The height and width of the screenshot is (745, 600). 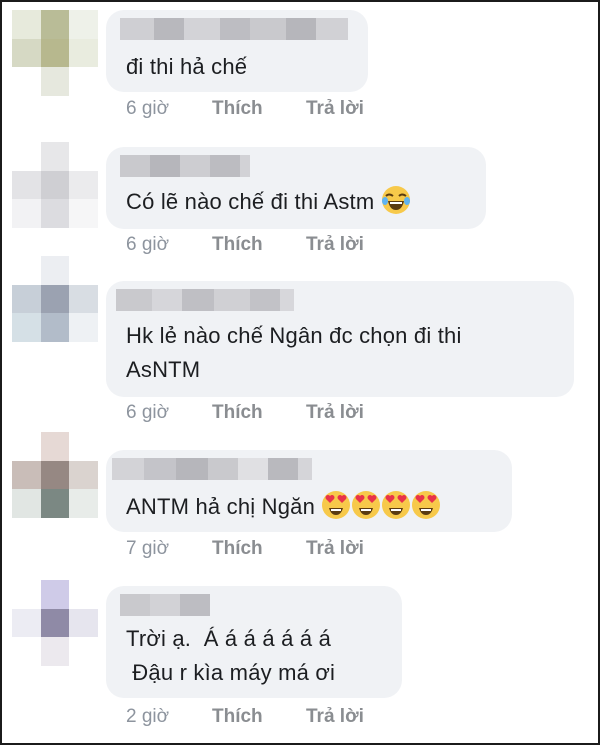 What do you see at coordinates (231, 672) in the screenshot?
I see `comment-text-line-2: Đậu r kìa máy má ơi` at bounding box center [231, 672].